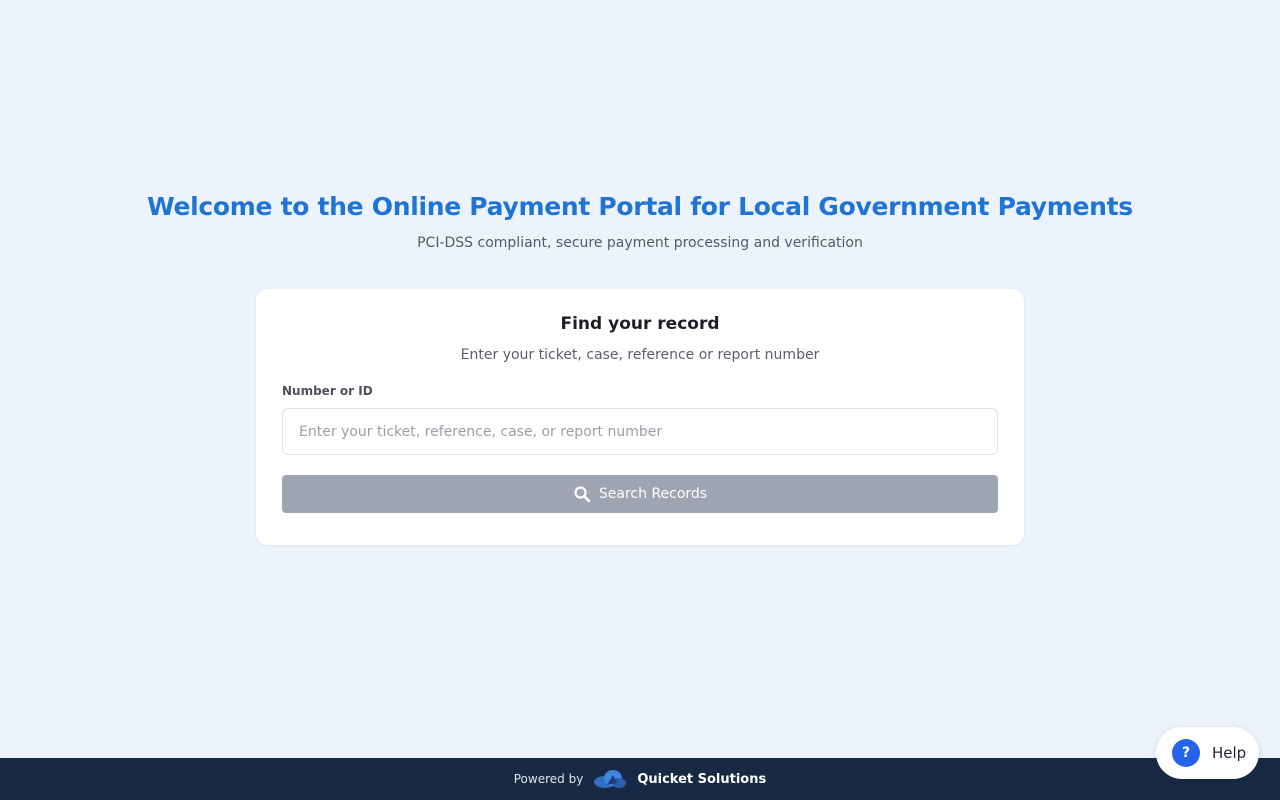 The width and height of the screenshot is (1280, 800). I want to click on footer: Powered by Quicket Solutions, so click(640, 779).